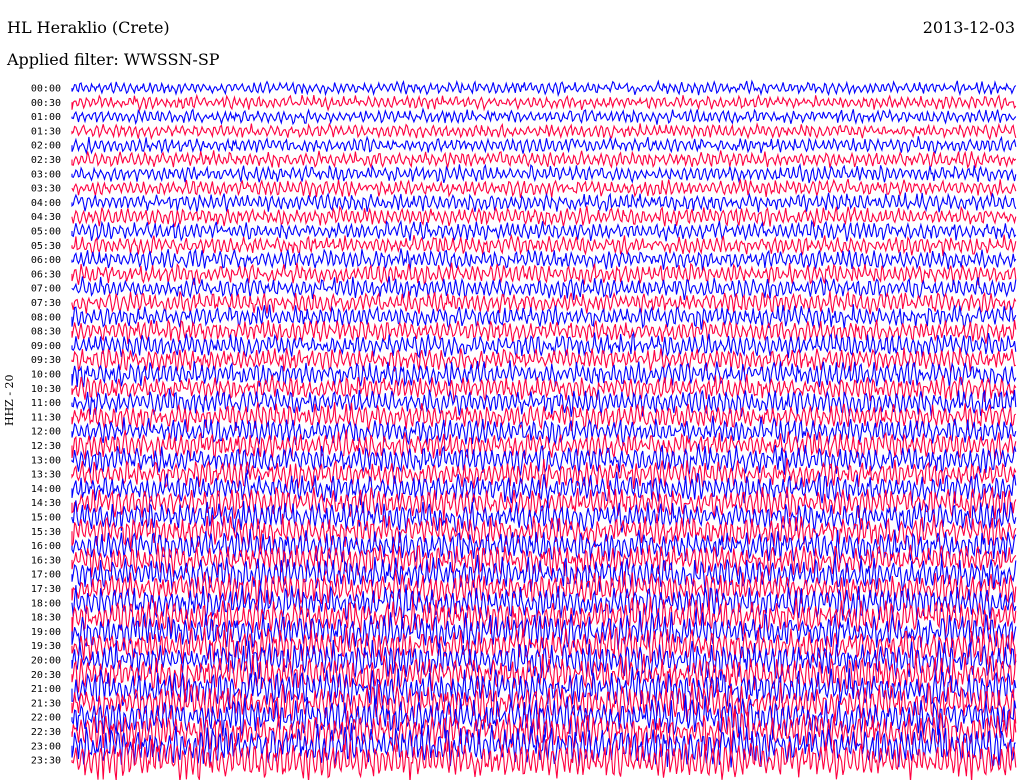 This screenshot has height=780, width=1024. What do you see at coordinates (46, 761) in the screenshot?
I see `row-time-label: 23:30` at bounding box center [46, 761].